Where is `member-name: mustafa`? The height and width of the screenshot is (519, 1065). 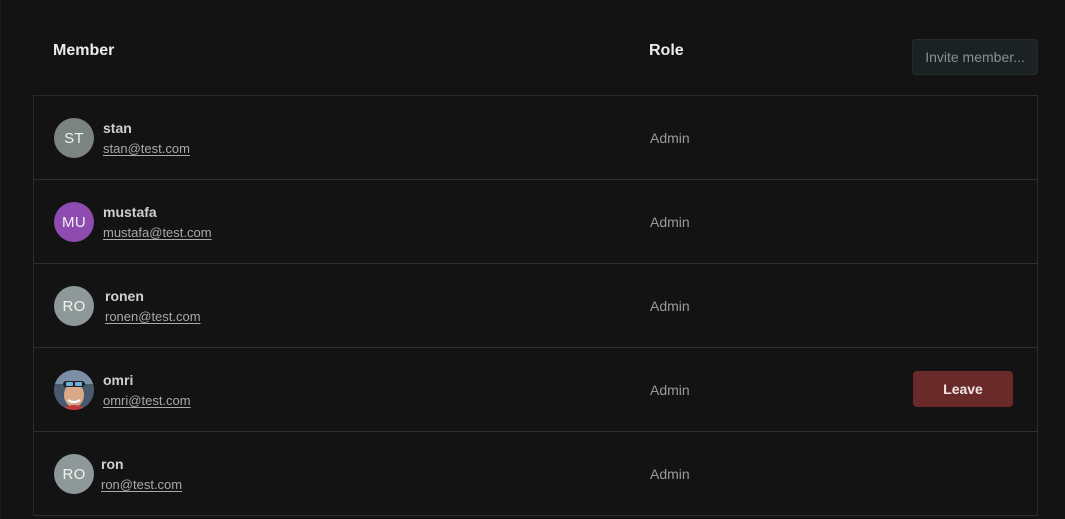
member-name: mustafa is located at coordinates (130, 212).